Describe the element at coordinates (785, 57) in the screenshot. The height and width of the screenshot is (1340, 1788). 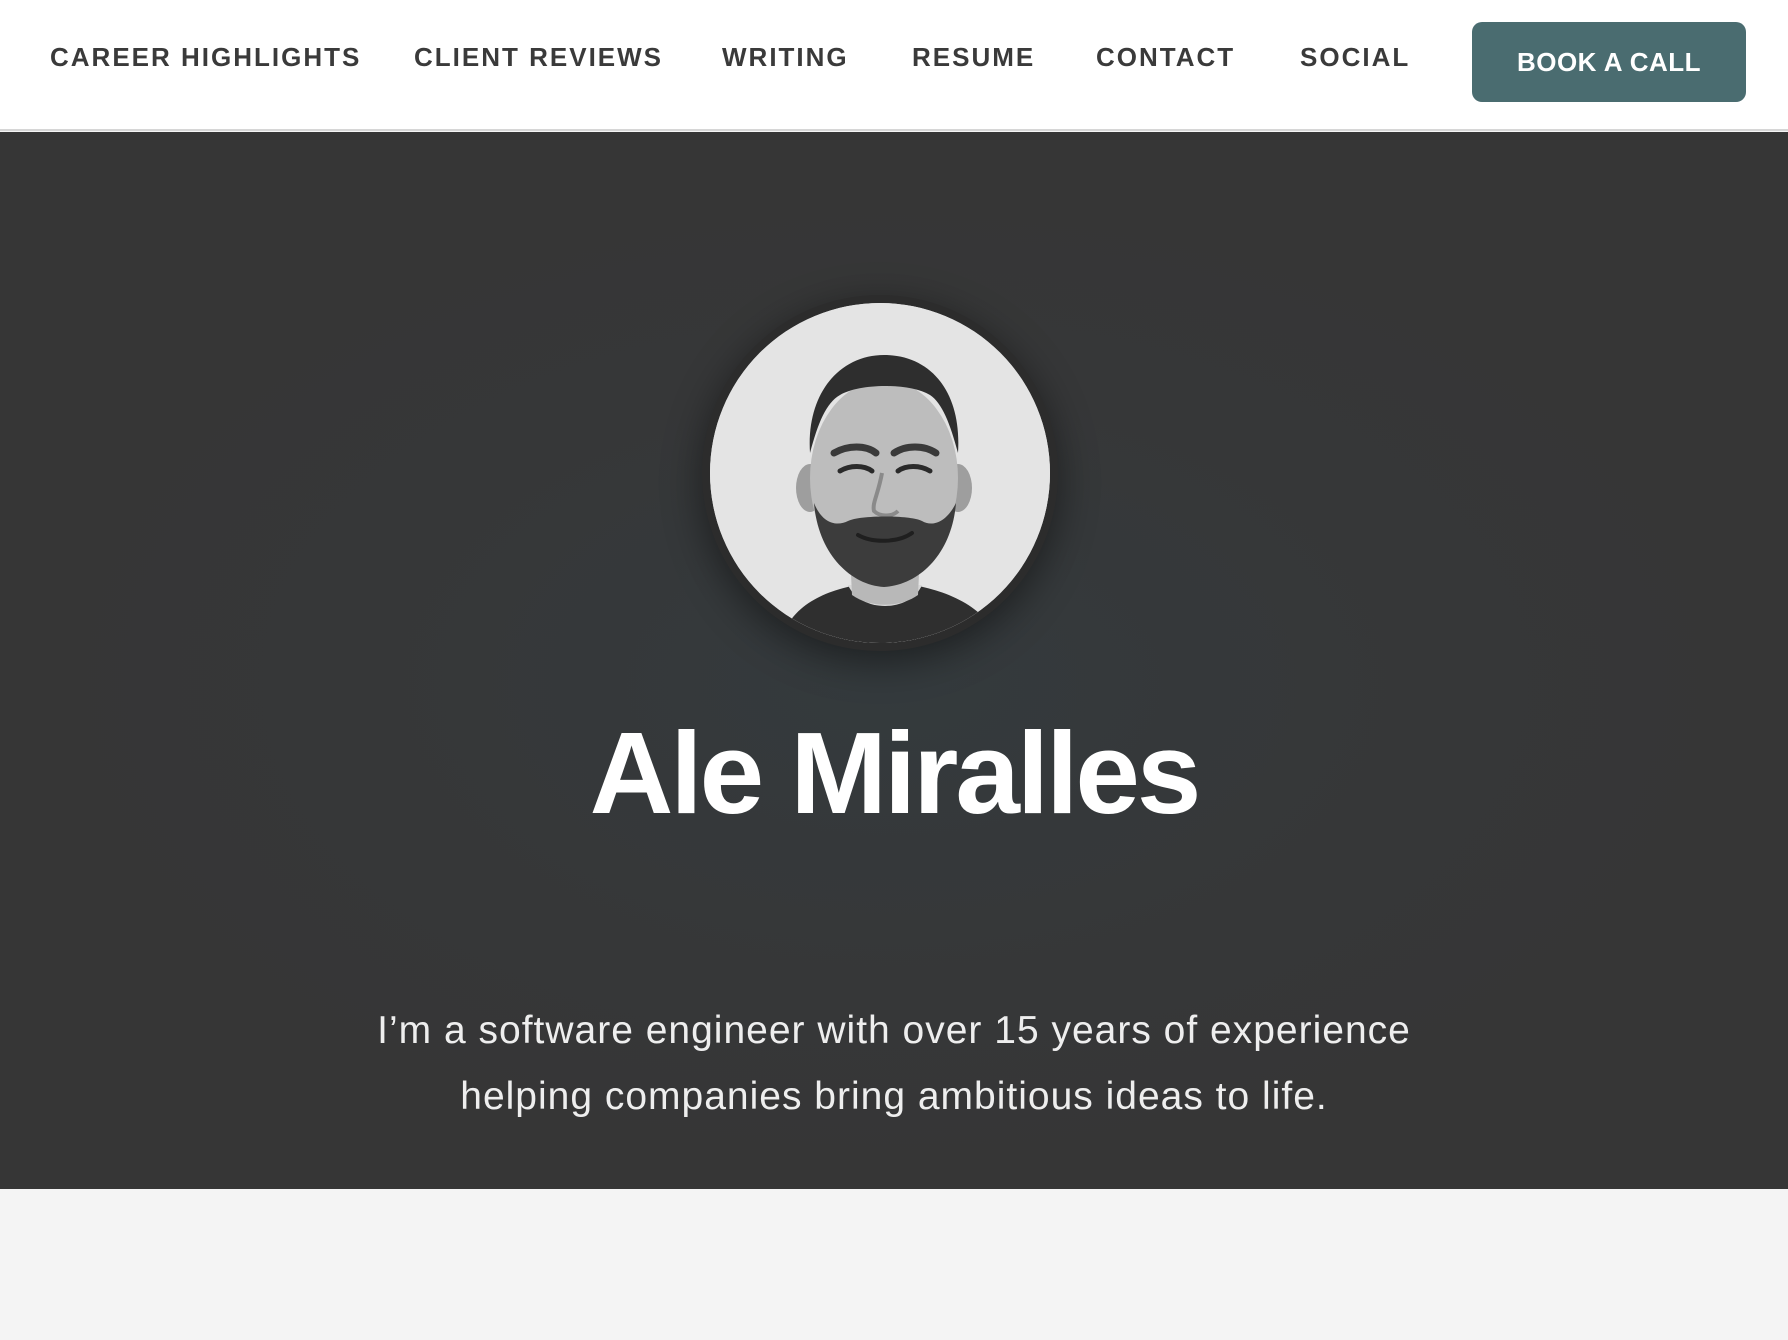
I see `nav-link-writing: WRITING` at that location.